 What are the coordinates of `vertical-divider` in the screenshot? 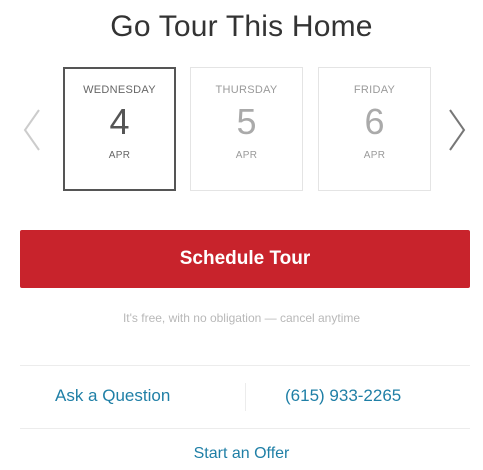 It's located at (245, 397).